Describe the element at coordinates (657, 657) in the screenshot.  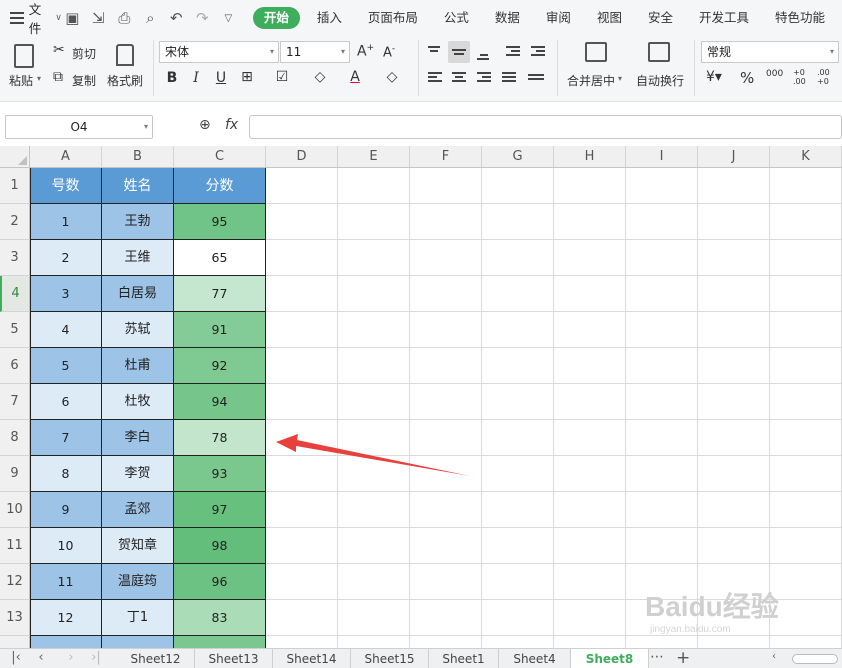
I see `more-sheets-icon: ⋯` at that location.